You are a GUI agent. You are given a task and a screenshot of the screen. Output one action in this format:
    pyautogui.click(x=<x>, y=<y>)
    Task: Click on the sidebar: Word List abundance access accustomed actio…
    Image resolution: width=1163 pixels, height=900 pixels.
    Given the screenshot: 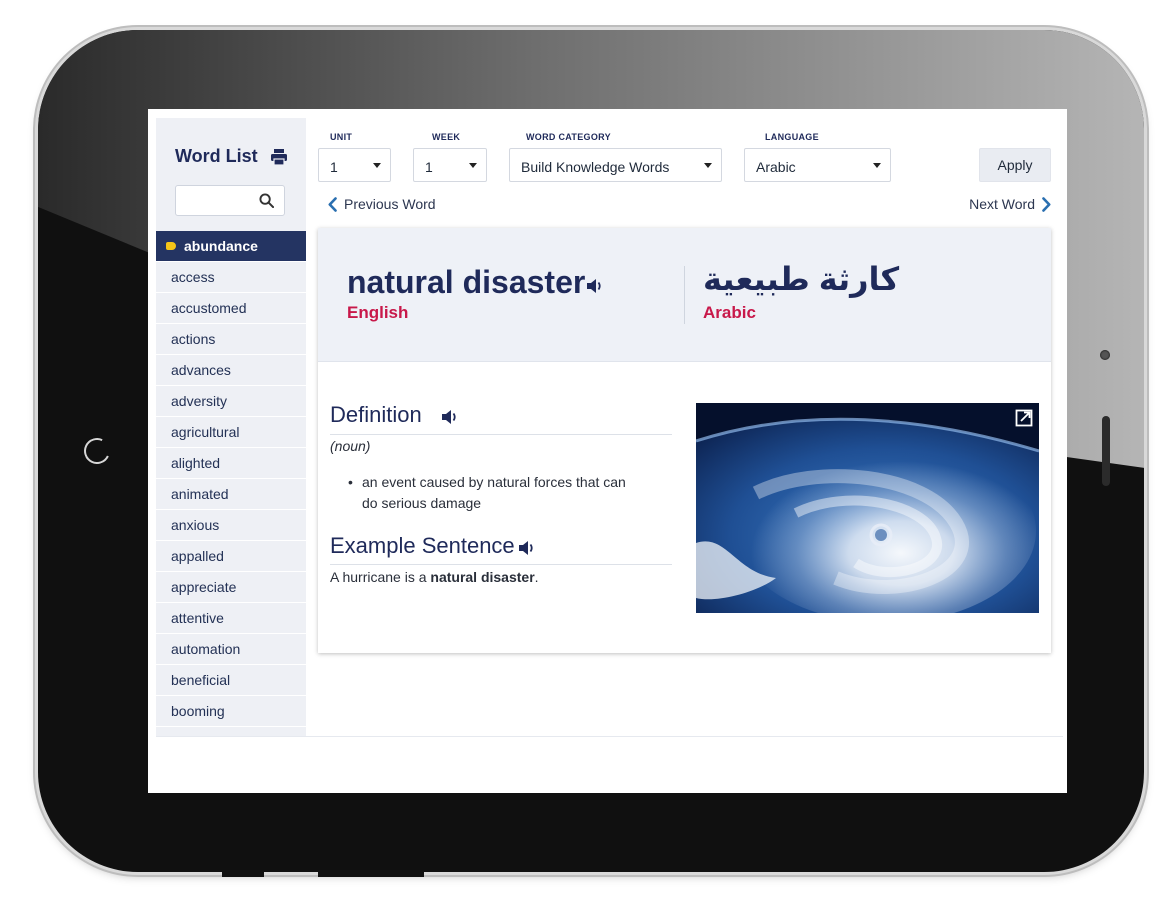 What is the action you would take?
    pyautogui.click(x=231, y=427)
    